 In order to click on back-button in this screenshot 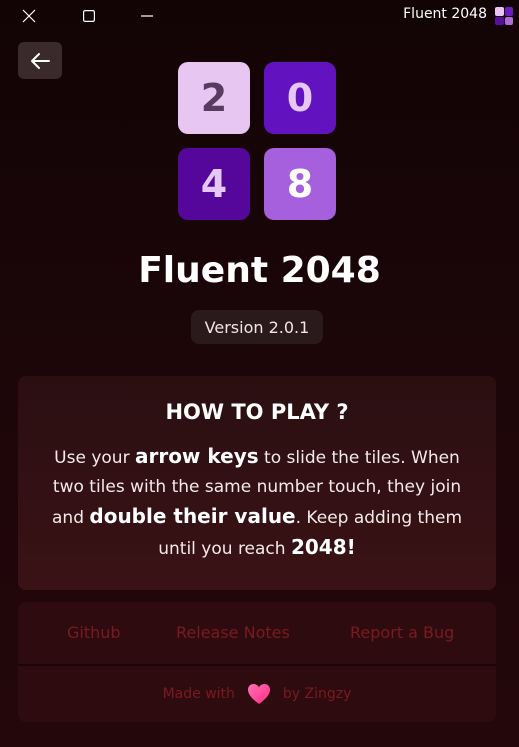, I will do `click(40, 60)`.